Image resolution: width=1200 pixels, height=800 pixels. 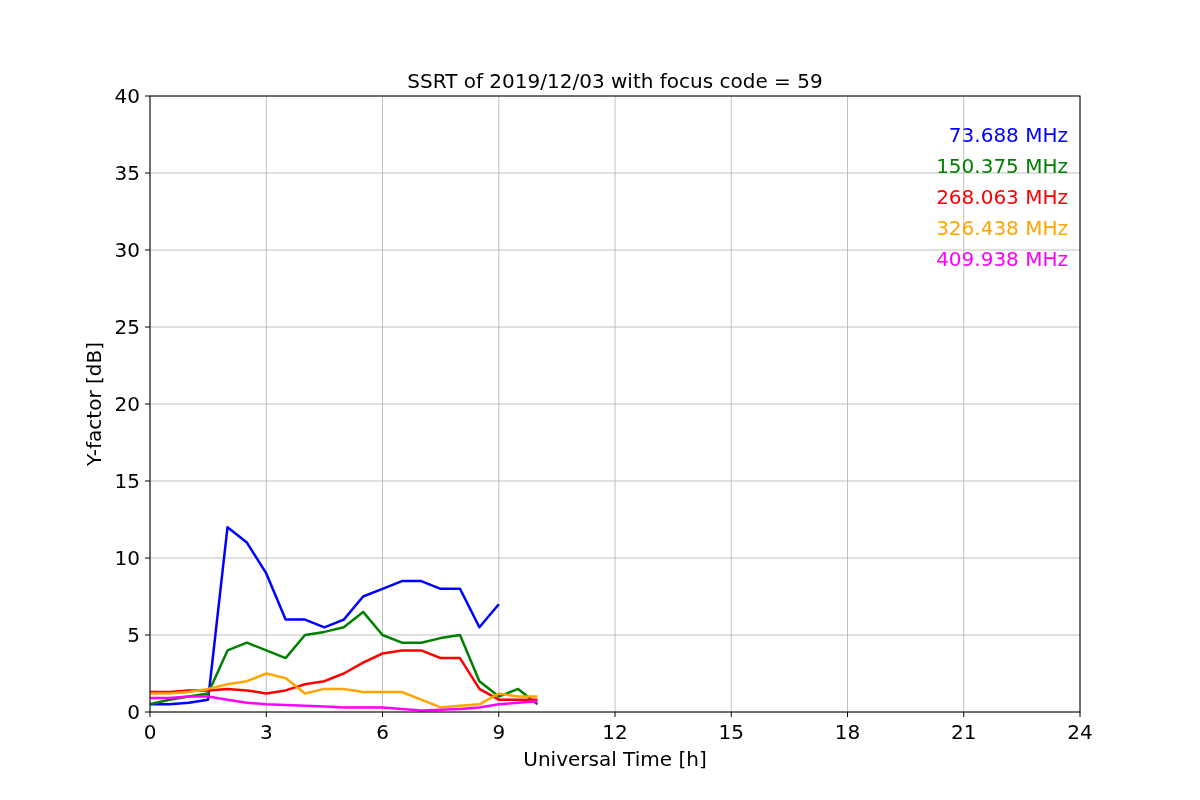 What do you see at coordinates (1002, 259) in the screenshot?
I see `legend-label: 409.938 MHz` at bounding box center [1002, 259].